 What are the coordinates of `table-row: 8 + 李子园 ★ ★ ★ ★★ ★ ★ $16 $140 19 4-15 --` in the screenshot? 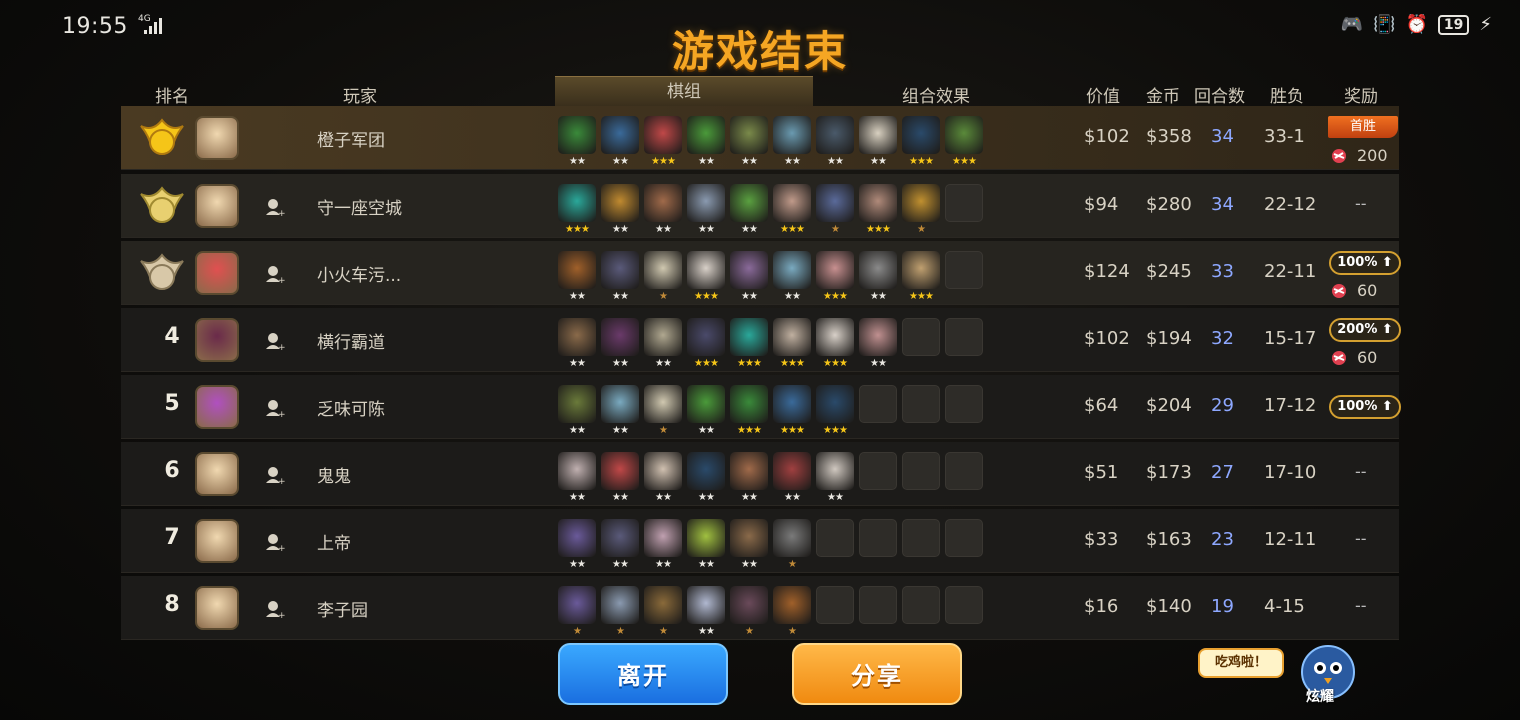 It's located at (760, 608).